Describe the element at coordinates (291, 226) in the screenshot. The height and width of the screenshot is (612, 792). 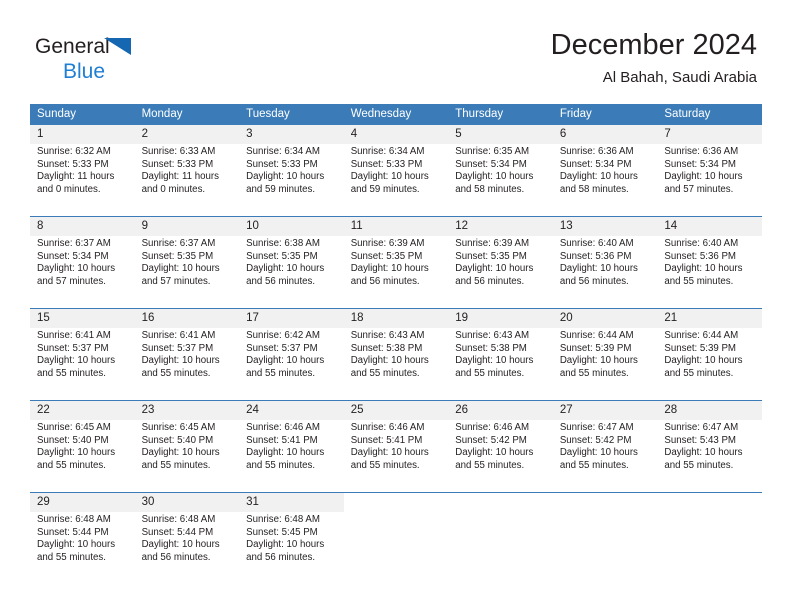
I see `day-number: 10` at that location.